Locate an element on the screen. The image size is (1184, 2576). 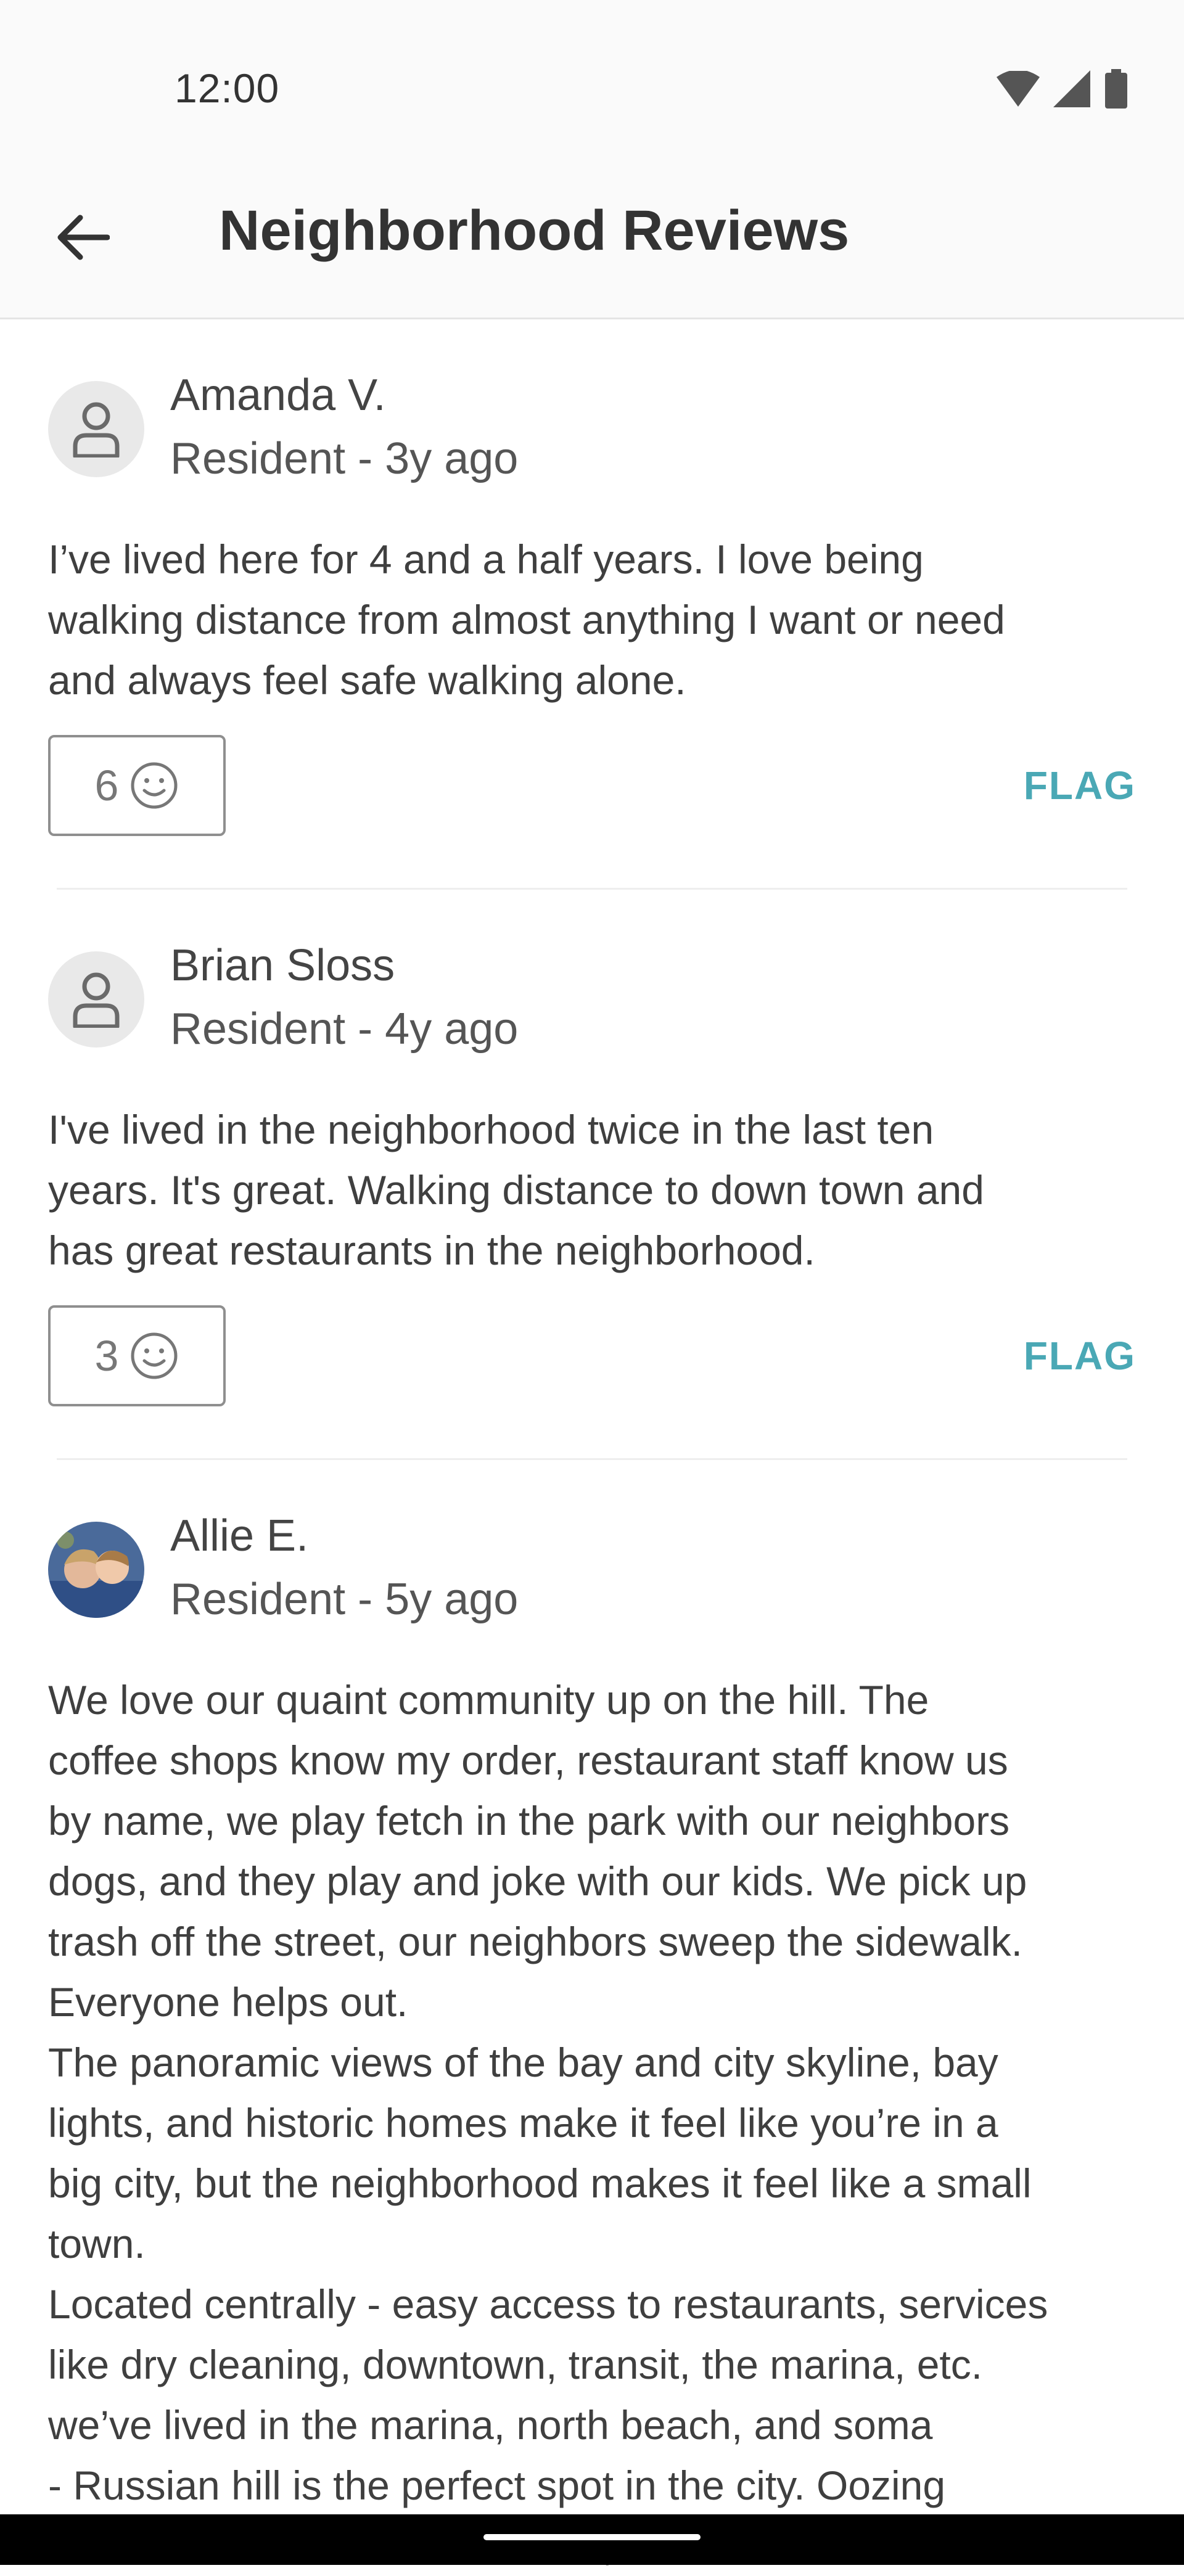
page-title: Neighborhood Reviews is located at coordinates (534, 230).